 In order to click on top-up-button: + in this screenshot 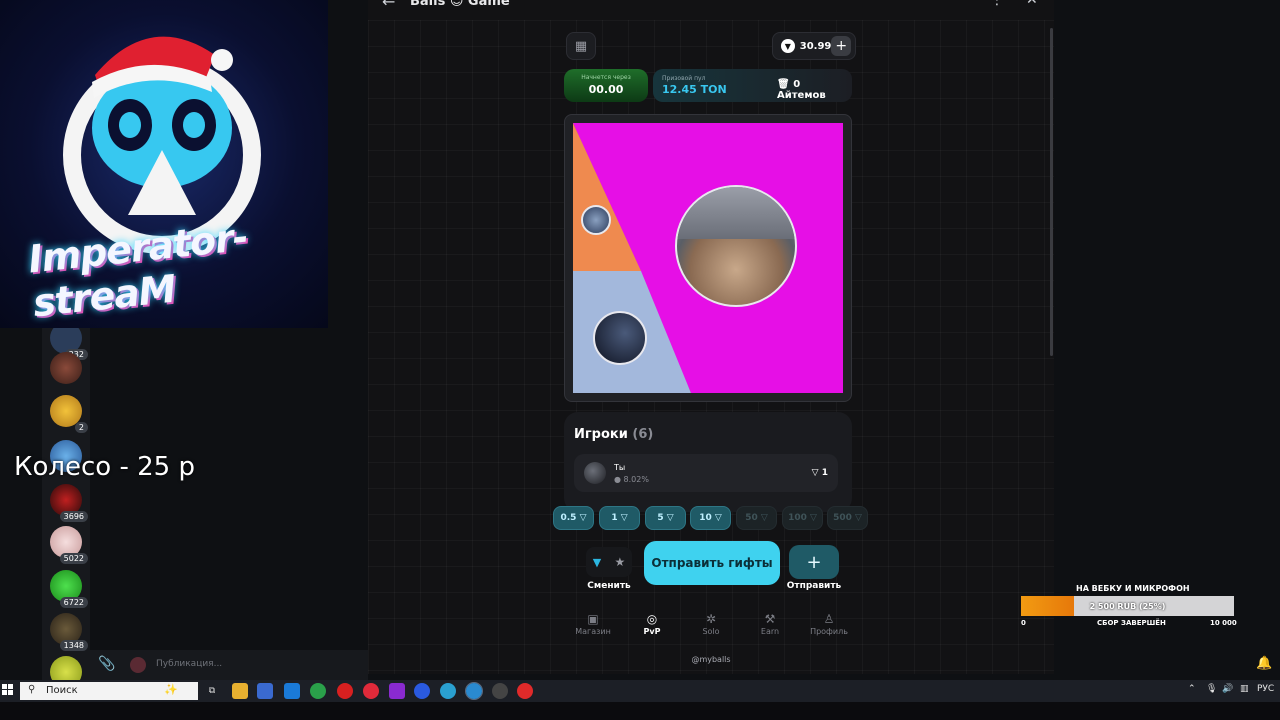, I will do `click(841, 46)`.